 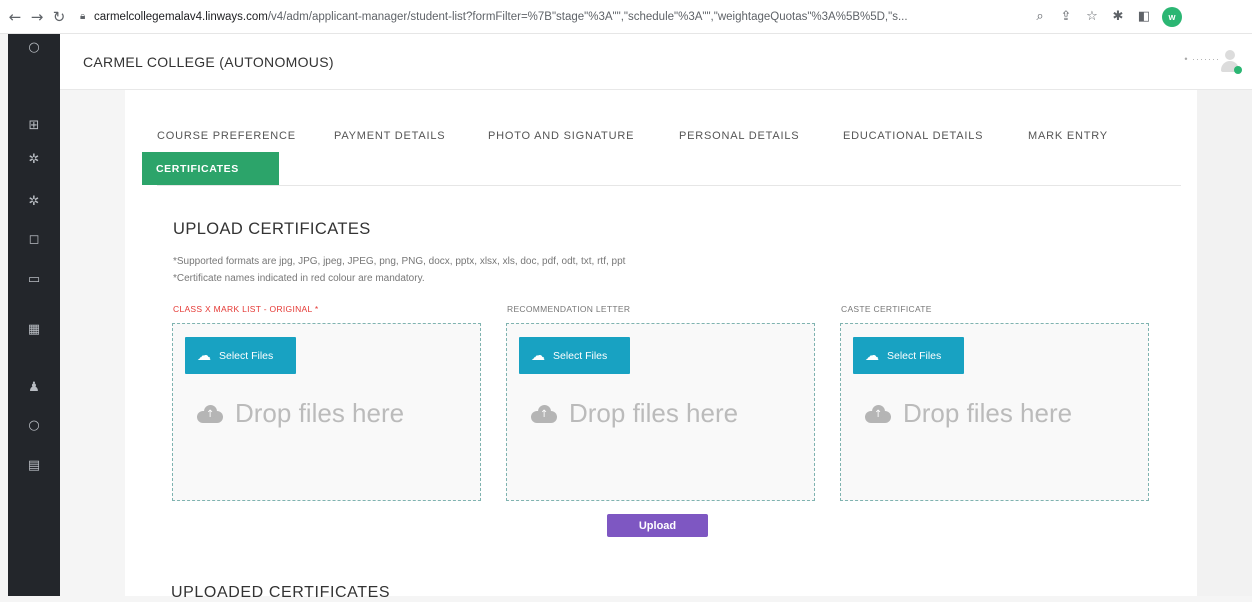 What do you see at coordinates (59, 17) in the screenshot?
I see `reload-icon: ↻` at bounding box center [59, 17].